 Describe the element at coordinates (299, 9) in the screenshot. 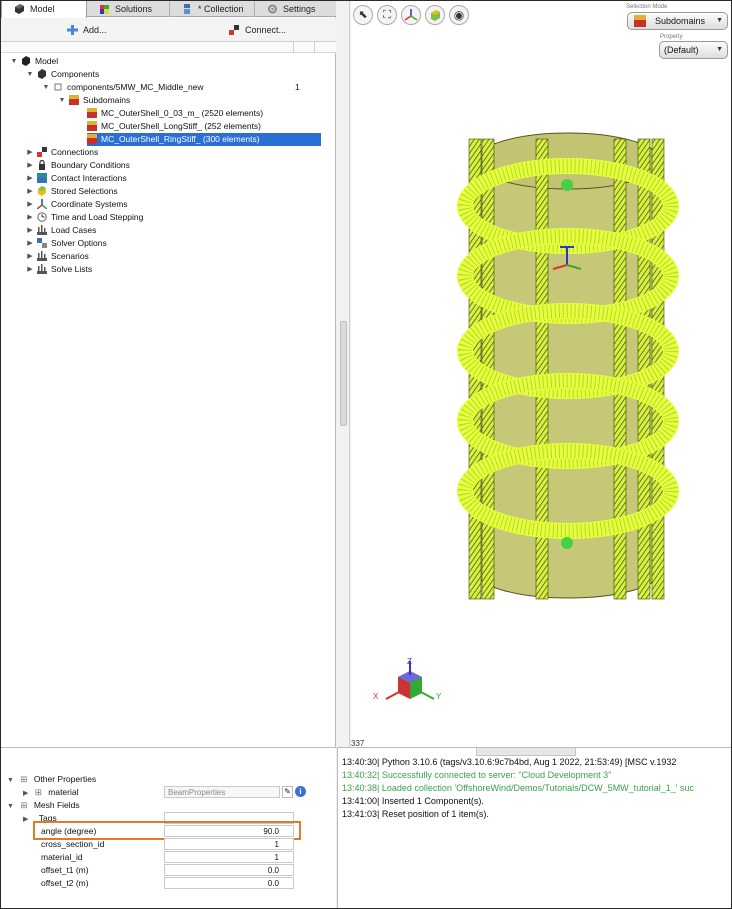

I see `tab-settings-label: Settings` at that location.